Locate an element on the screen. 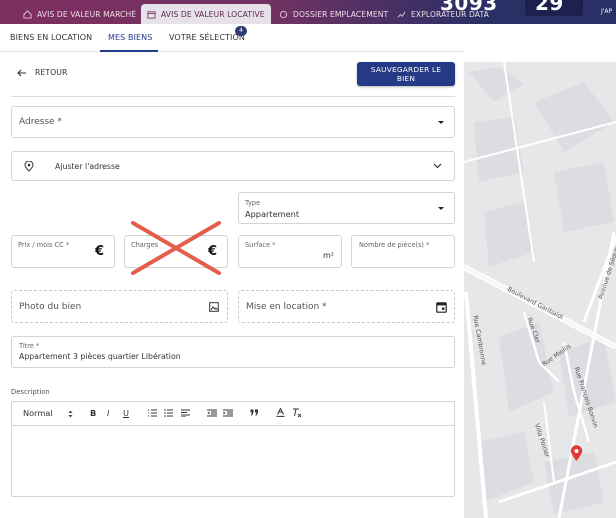  chevron-down-icon is located at coordinates (437, 166).